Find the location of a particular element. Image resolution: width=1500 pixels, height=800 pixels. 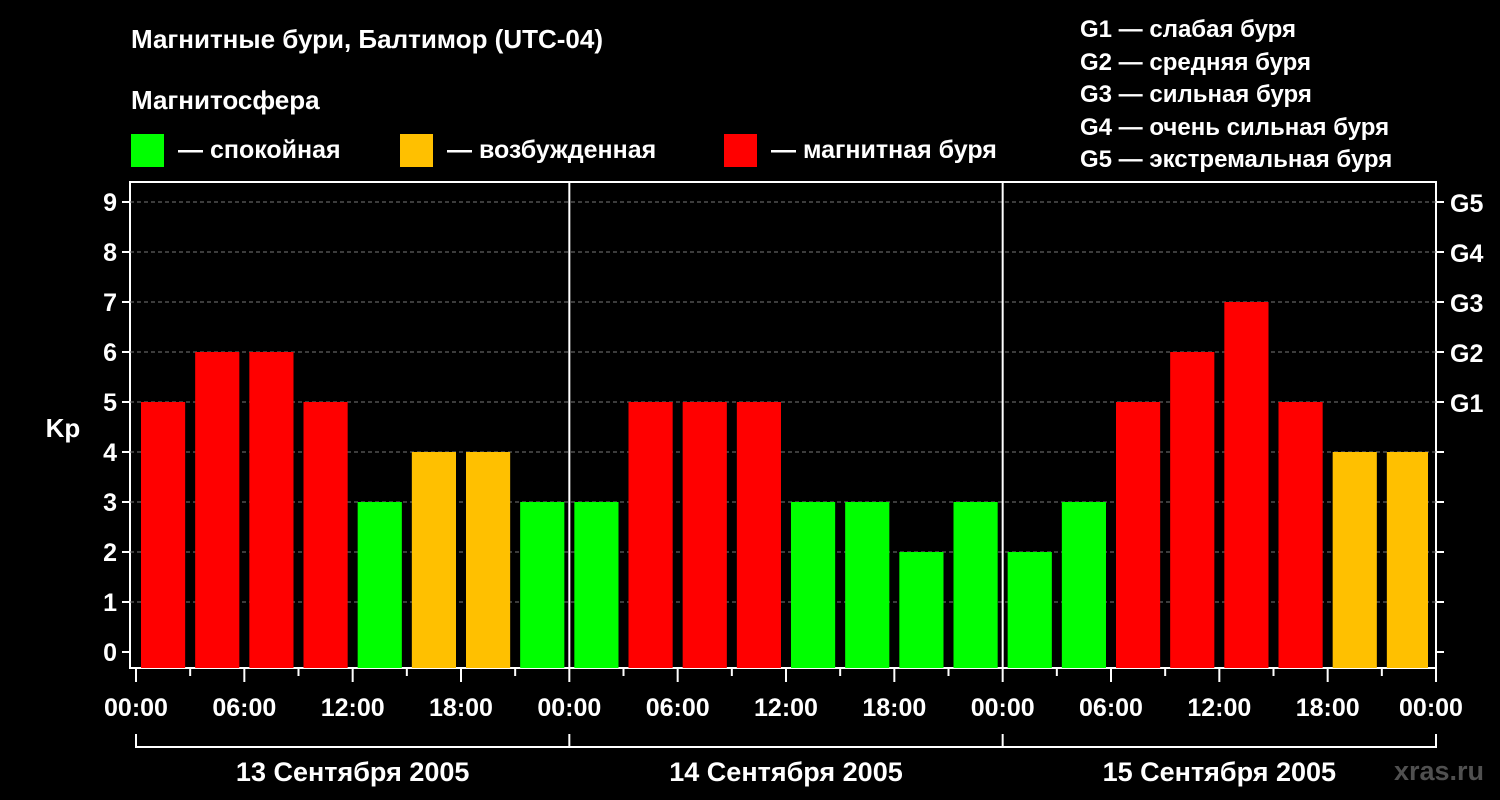

g-level-label: G2 is located at coordinates (1466, 354).